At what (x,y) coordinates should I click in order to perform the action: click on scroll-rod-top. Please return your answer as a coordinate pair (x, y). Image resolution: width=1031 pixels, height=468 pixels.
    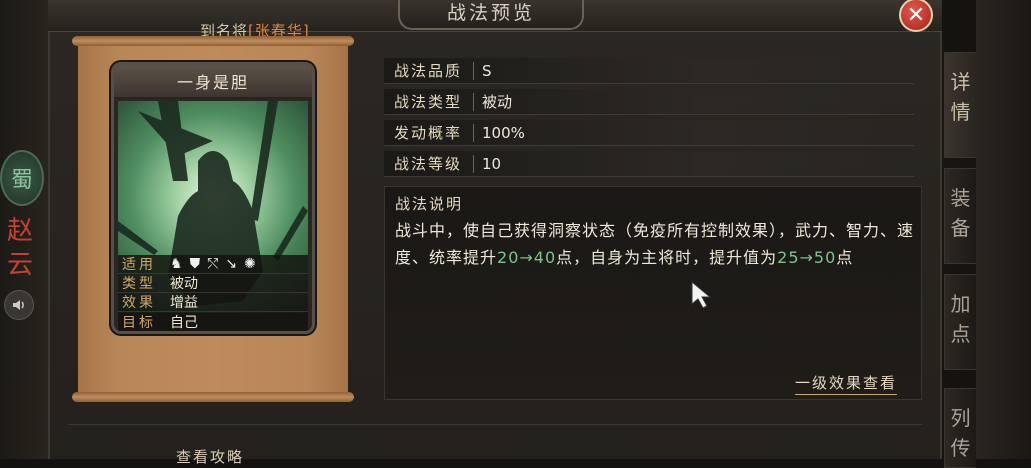
    Looking at the image, I should click on (213, 41).